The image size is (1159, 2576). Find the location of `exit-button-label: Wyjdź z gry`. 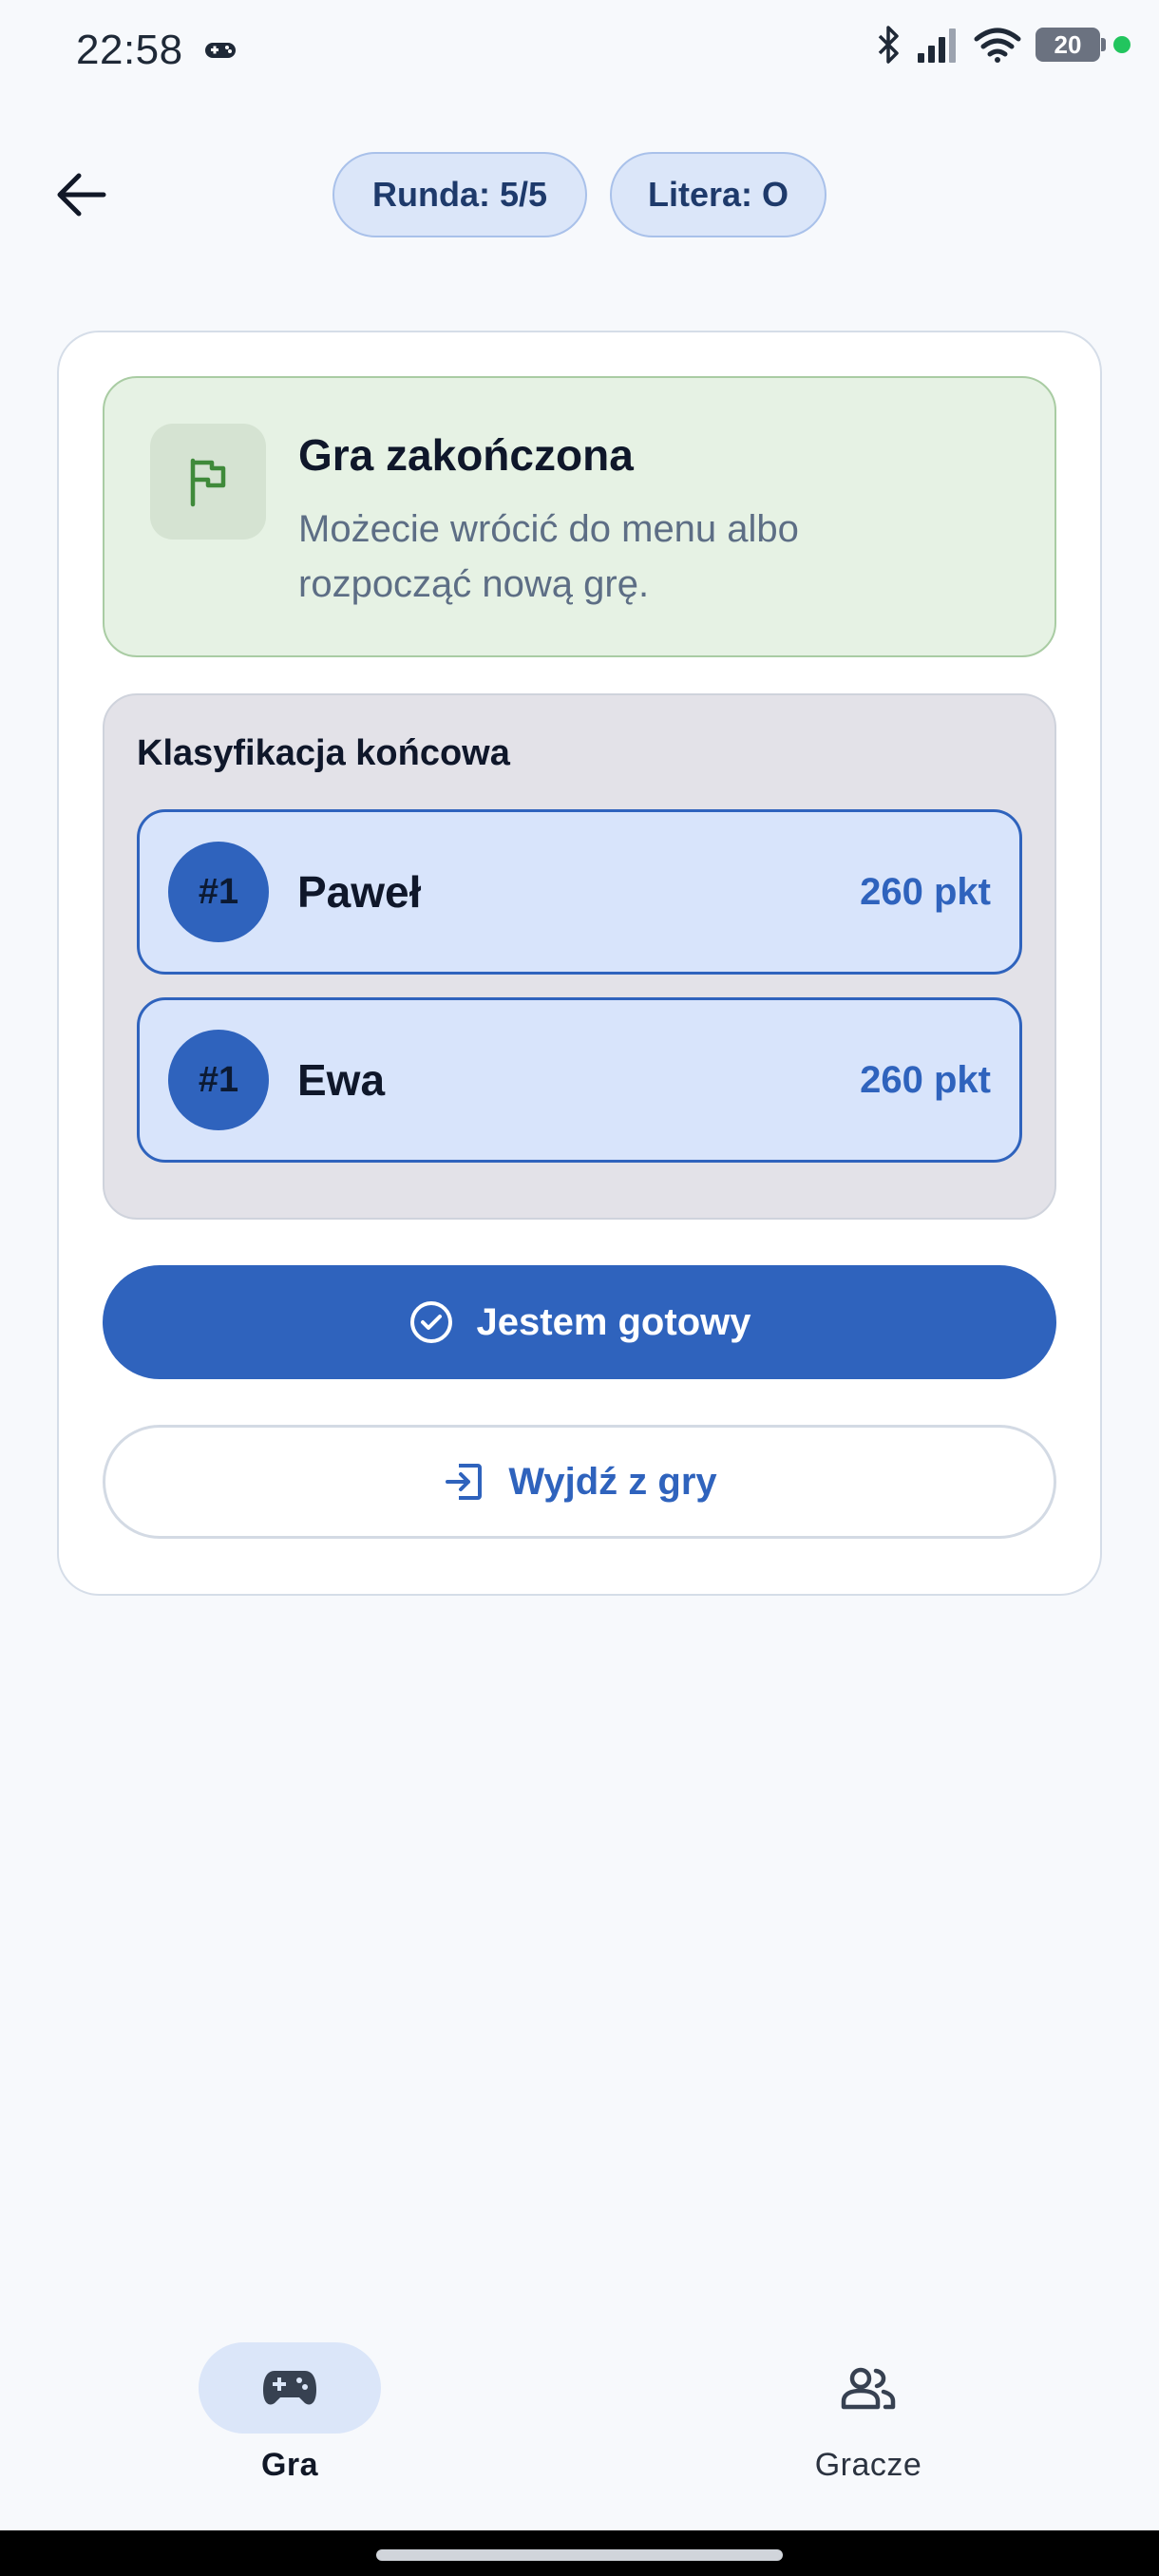

exit-button-label: Wyjdź z gry is located at coordinates (612, 1481).